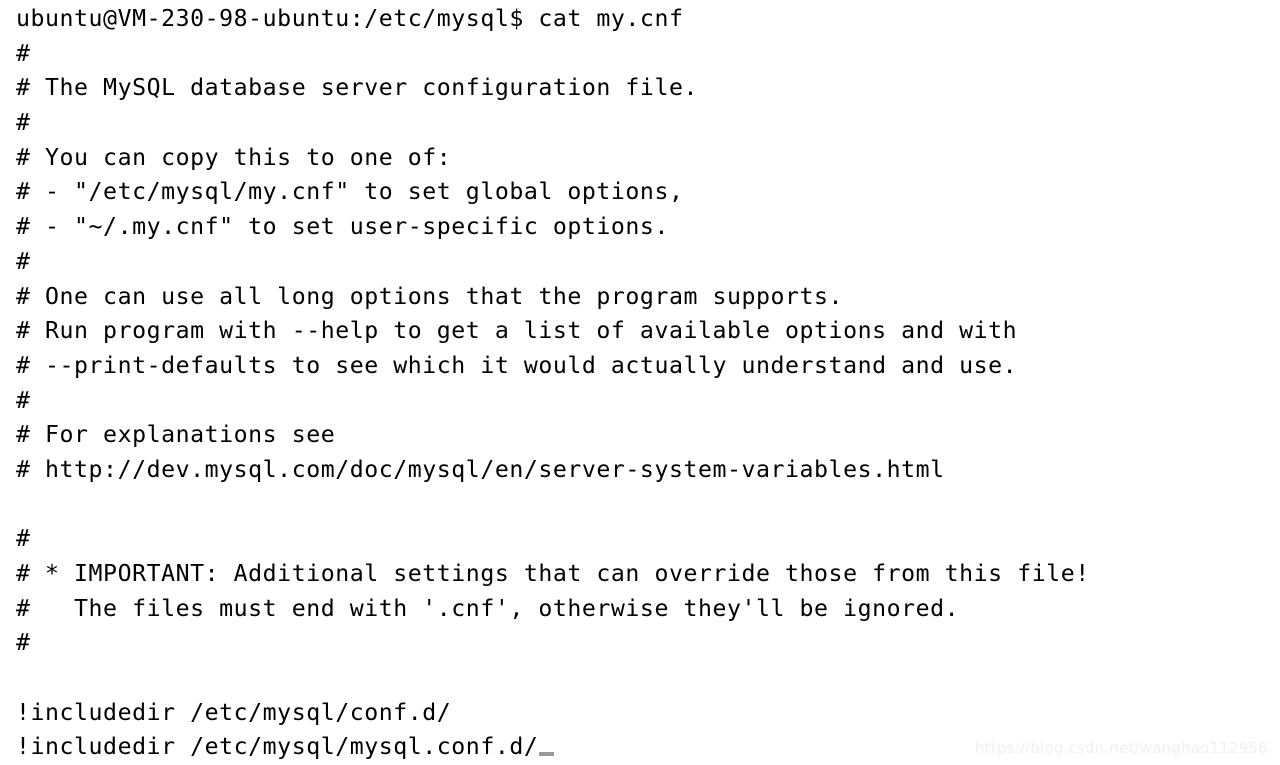 Image resolution: width=1280 pixels, height=765 pixels. I want to click on config-line-includedir-text: !includedir /etc/mysql/mysql.conf.d/, so click(277, 747).